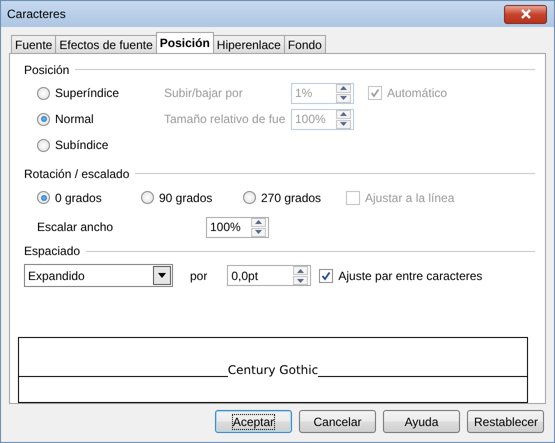 This screenshot has width=555, height=443. What do you see at coordinates (47, 69) in the screenshot?
I see `section-title: Posición` at bounding box center [47, 69].